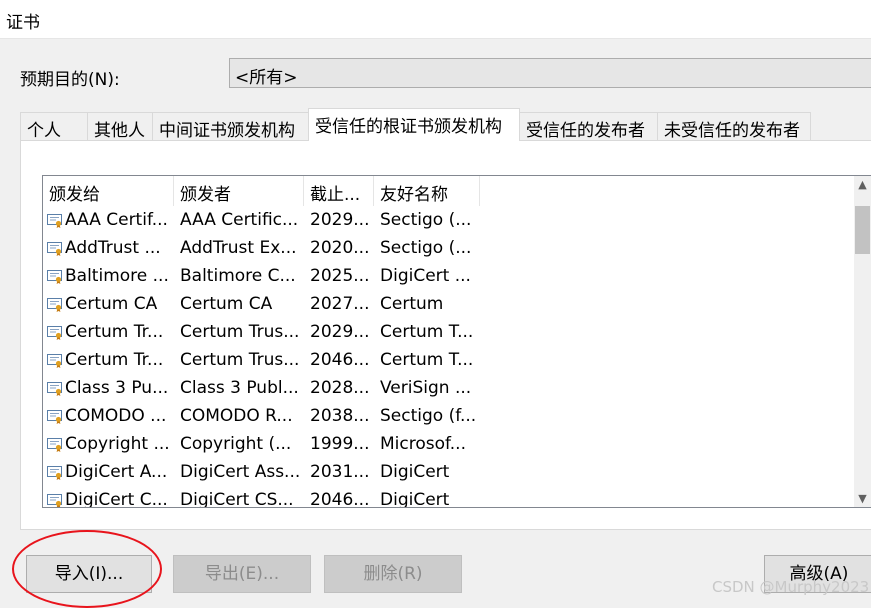 This screenshot has width=871, height=608. What do you see at coordinates (230, 126) in the screenshot?
I see `tab-intermediate-ca: 中间证书颁发机构` at bounding box center [230, 126].